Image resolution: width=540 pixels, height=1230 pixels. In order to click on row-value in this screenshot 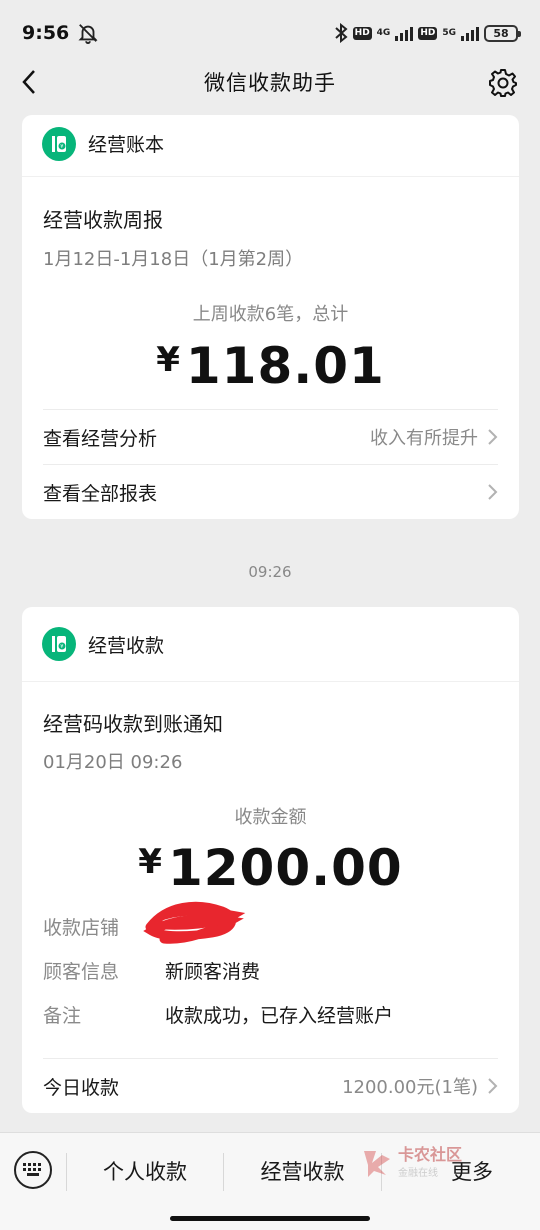, I will do `click(488, 492)`.